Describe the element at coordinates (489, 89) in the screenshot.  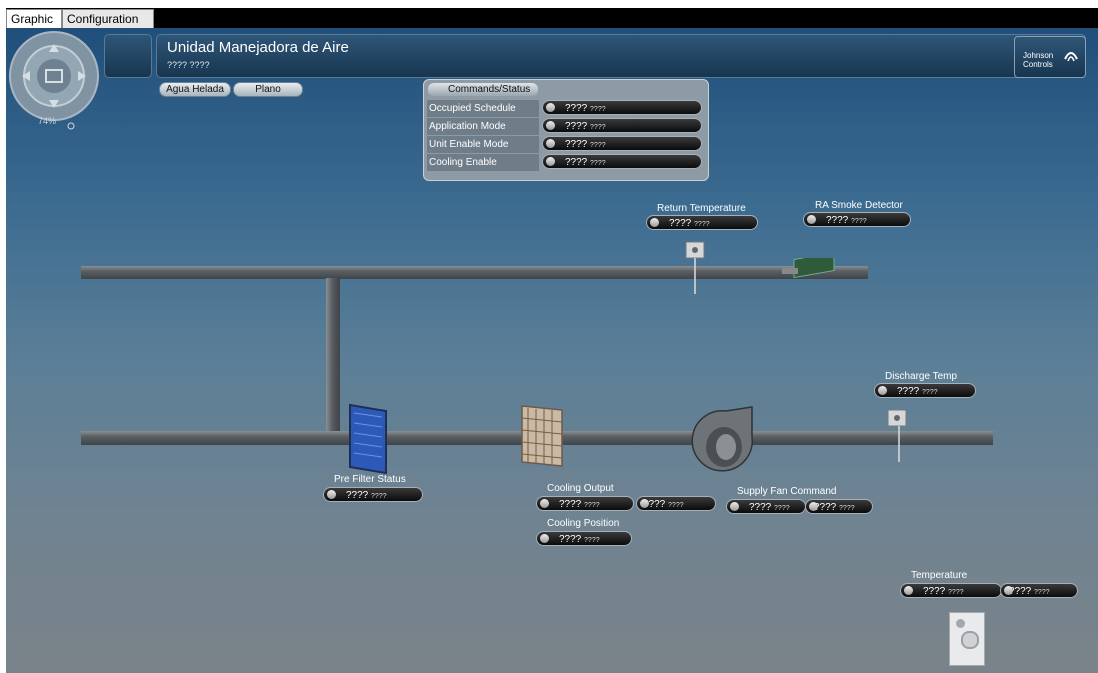
I see `commands-title: Commands/Status` at that location.